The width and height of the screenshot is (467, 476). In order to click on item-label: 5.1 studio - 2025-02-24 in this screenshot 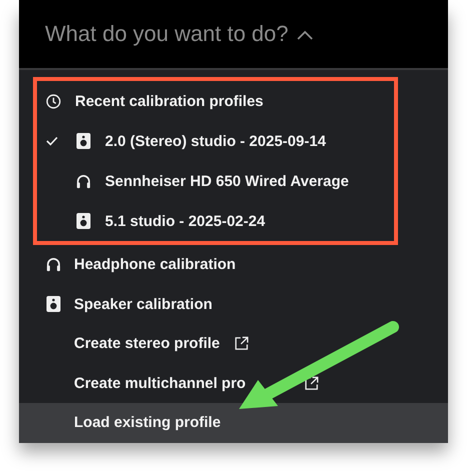, I will do `click(185, 221)`.